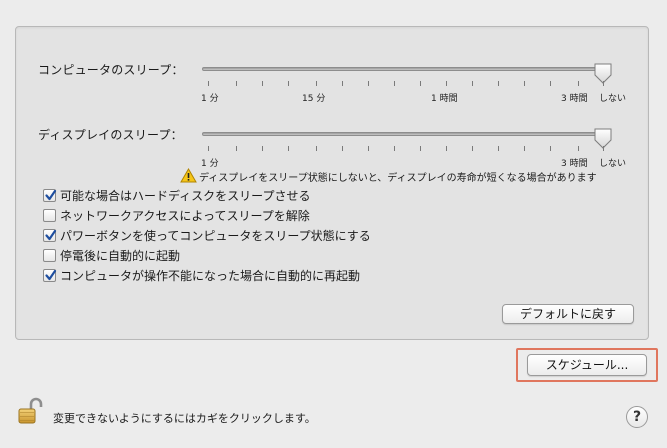 The height and width of the screenshot is (448, 667). What do you see at coordinates (314, 99) in the screenshot?
I see `tick-label-15min: 15 分` at bounding box center [314, 99].